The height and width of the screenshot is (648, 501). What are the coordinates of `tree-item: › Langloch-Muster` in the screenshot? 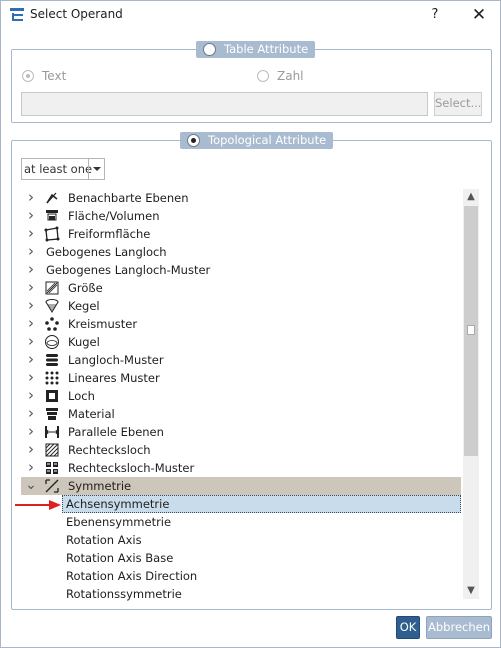 It's located at (241, 360).